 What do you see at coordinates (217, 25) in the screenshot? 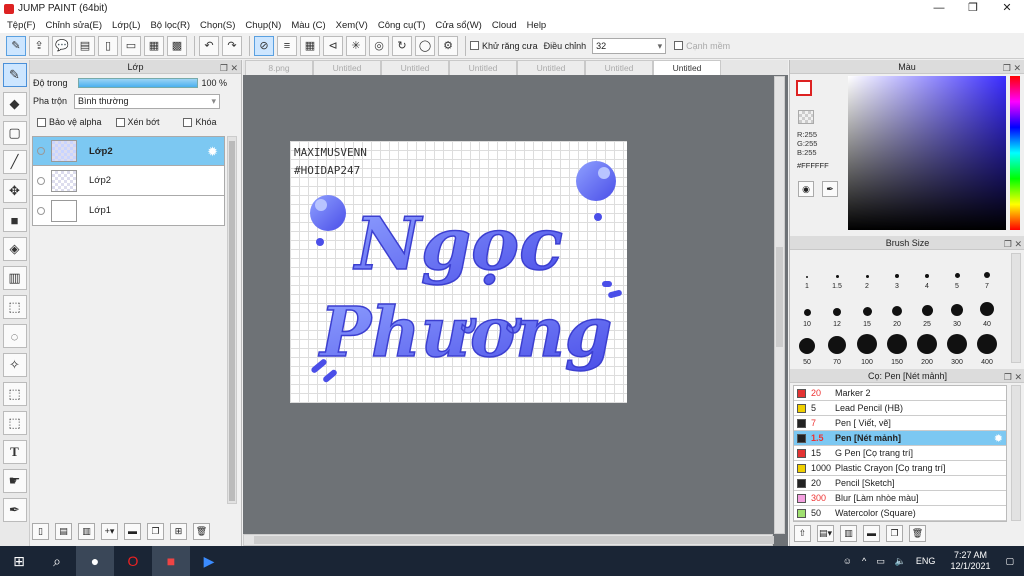
I see `menu-item: Chọn(S)` at bounding box center [217, 25].